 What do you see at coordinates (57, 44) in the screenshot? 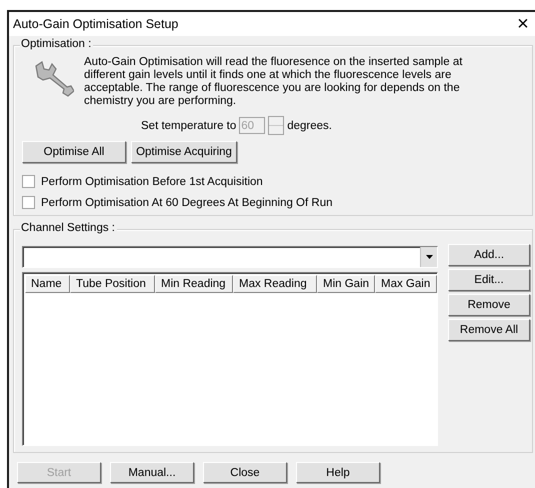
I see `group-label: Optimisation :` at bounding box center [57, 44].